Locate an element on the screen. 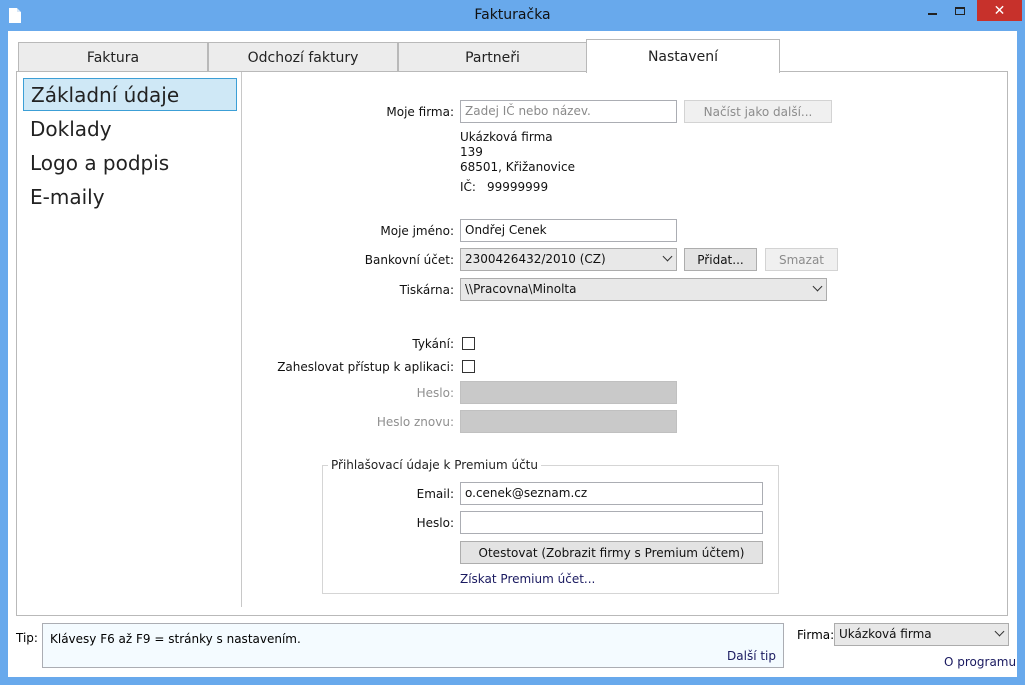 The image size is (1025, 685). delete-bank-account-button: Smazat is located at coordinates (801, 259).